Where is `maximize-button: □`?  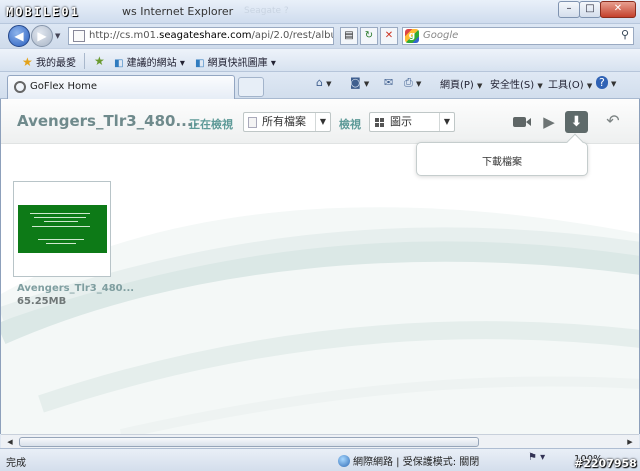 maximize-button: □ is located at coordinates (590, 9).